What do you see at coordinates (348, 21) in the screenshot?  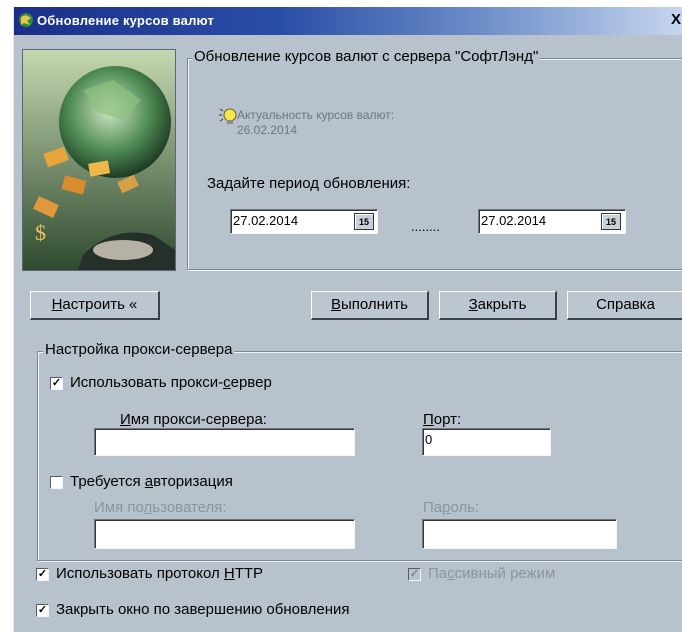 I see `title-bar: Обновление курсов валют X` at bounding box center [348, 21].